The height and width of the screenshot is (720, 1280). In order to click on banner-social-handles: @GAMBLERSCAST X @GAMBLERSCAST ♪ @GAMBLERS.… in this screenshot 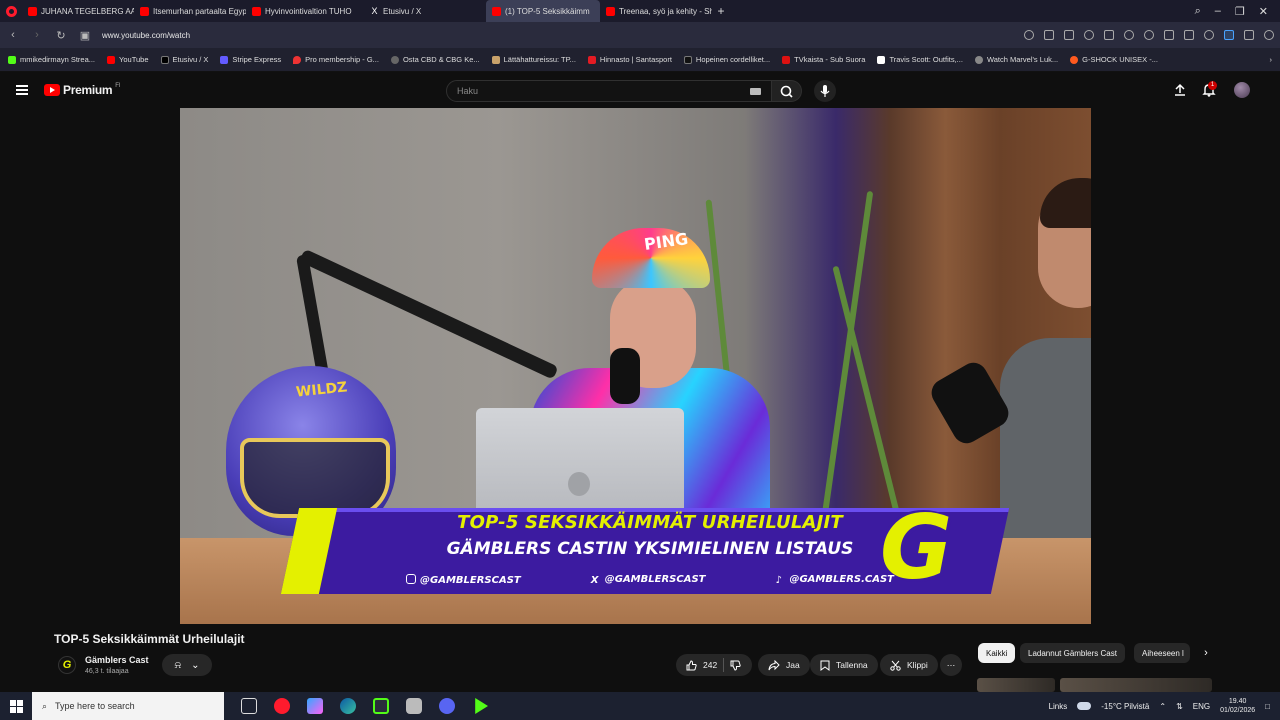, I will do `click(650, 580)`.